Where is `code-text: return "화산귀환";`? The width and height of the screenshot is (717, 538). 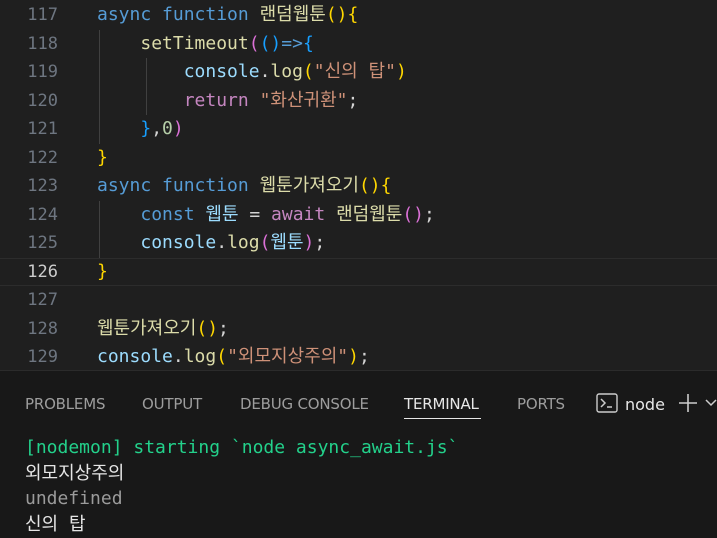 code-text: return "화산귀환"; is located at coordinates (228, 101).